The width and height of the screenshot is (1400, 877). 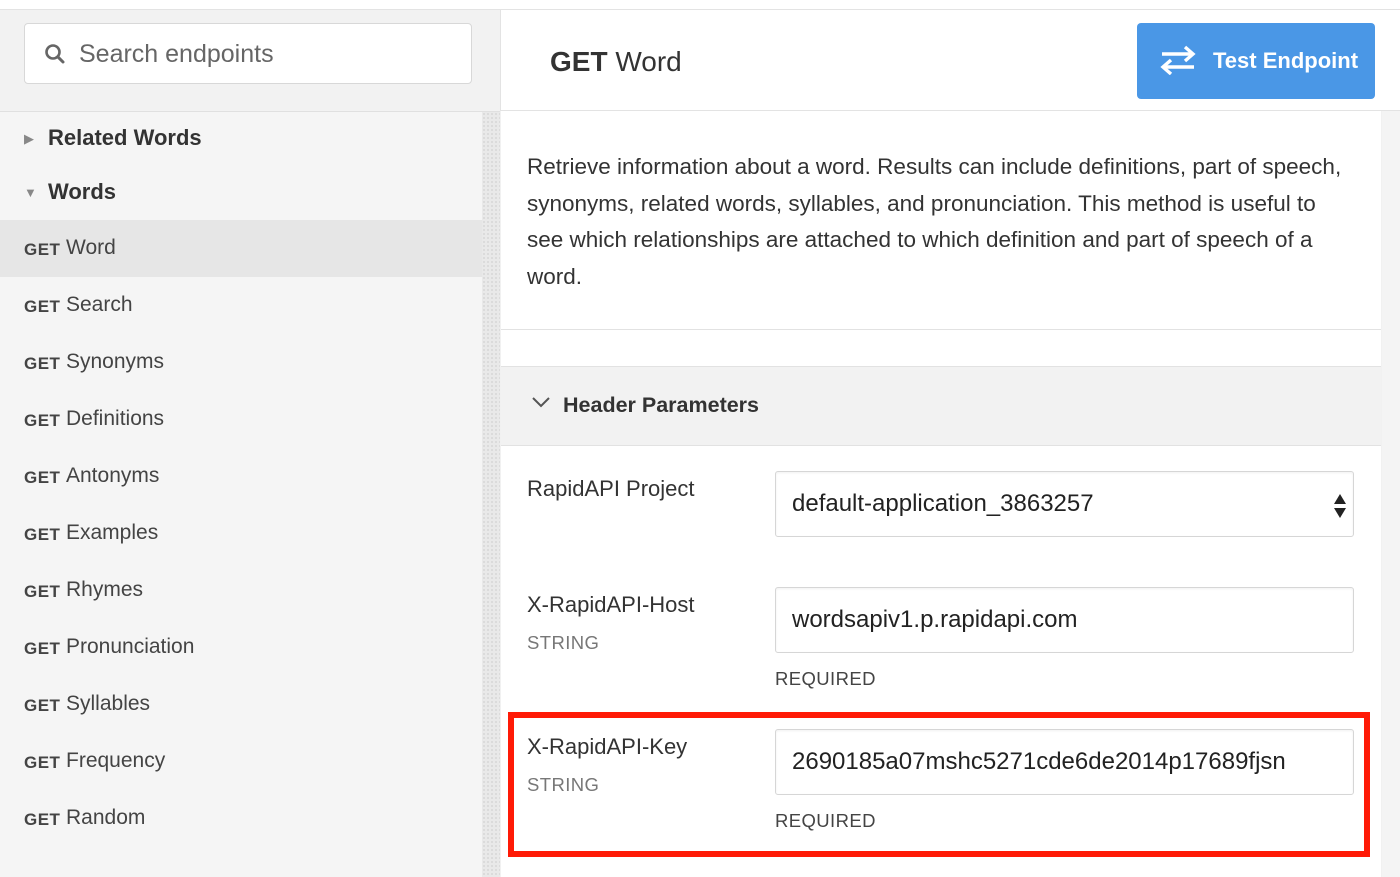 What do you see at coordinates (825, 820) in the screenshot?
I see `required-label-key: REQUIRED` at bounding box center [825, 820].